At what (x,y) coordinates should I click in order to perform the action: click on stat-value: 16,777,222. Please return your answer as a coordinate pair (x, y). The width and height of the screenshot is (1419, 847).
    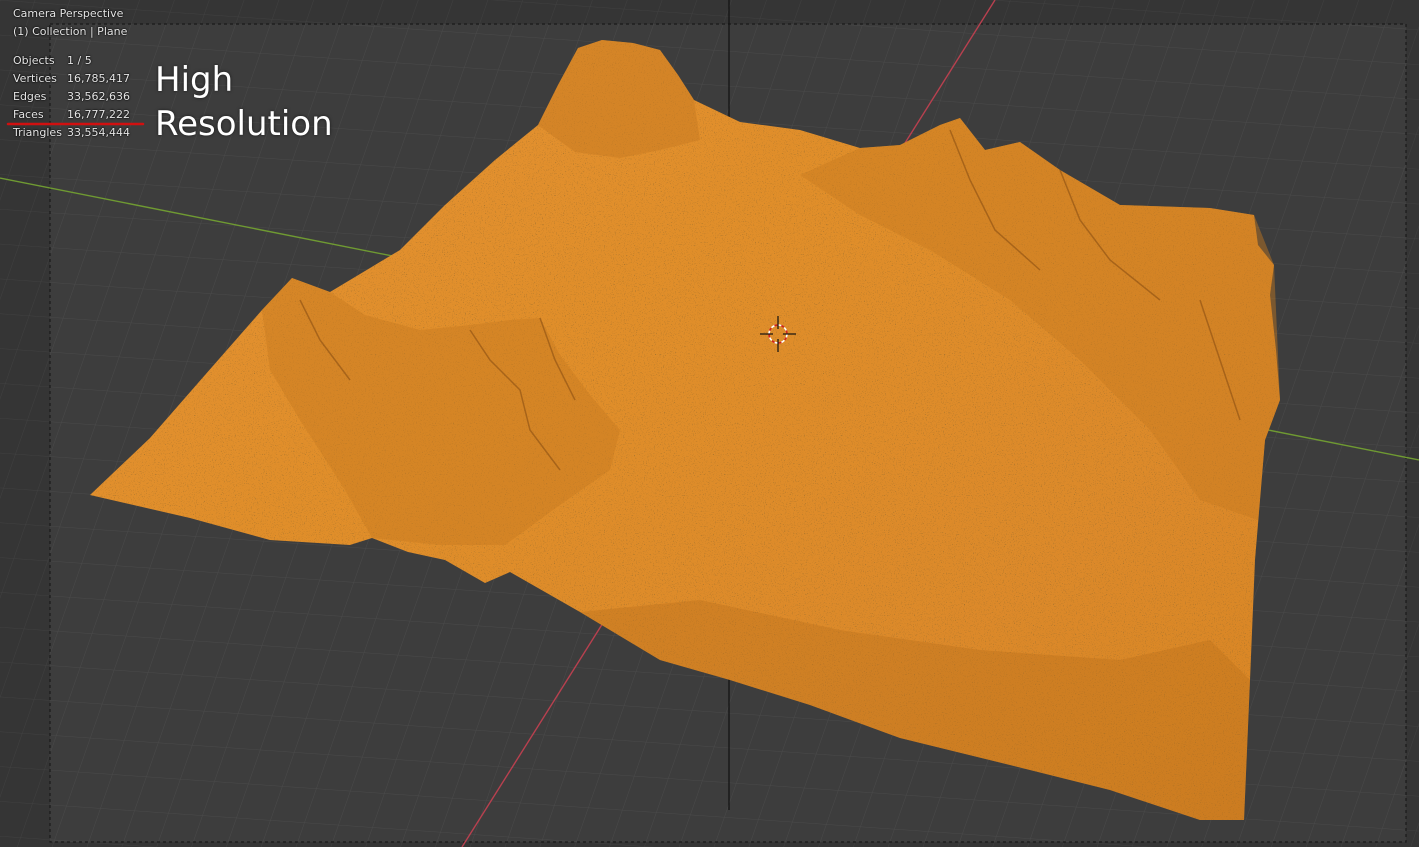
    Looking at the image, I should click on (98, 114).